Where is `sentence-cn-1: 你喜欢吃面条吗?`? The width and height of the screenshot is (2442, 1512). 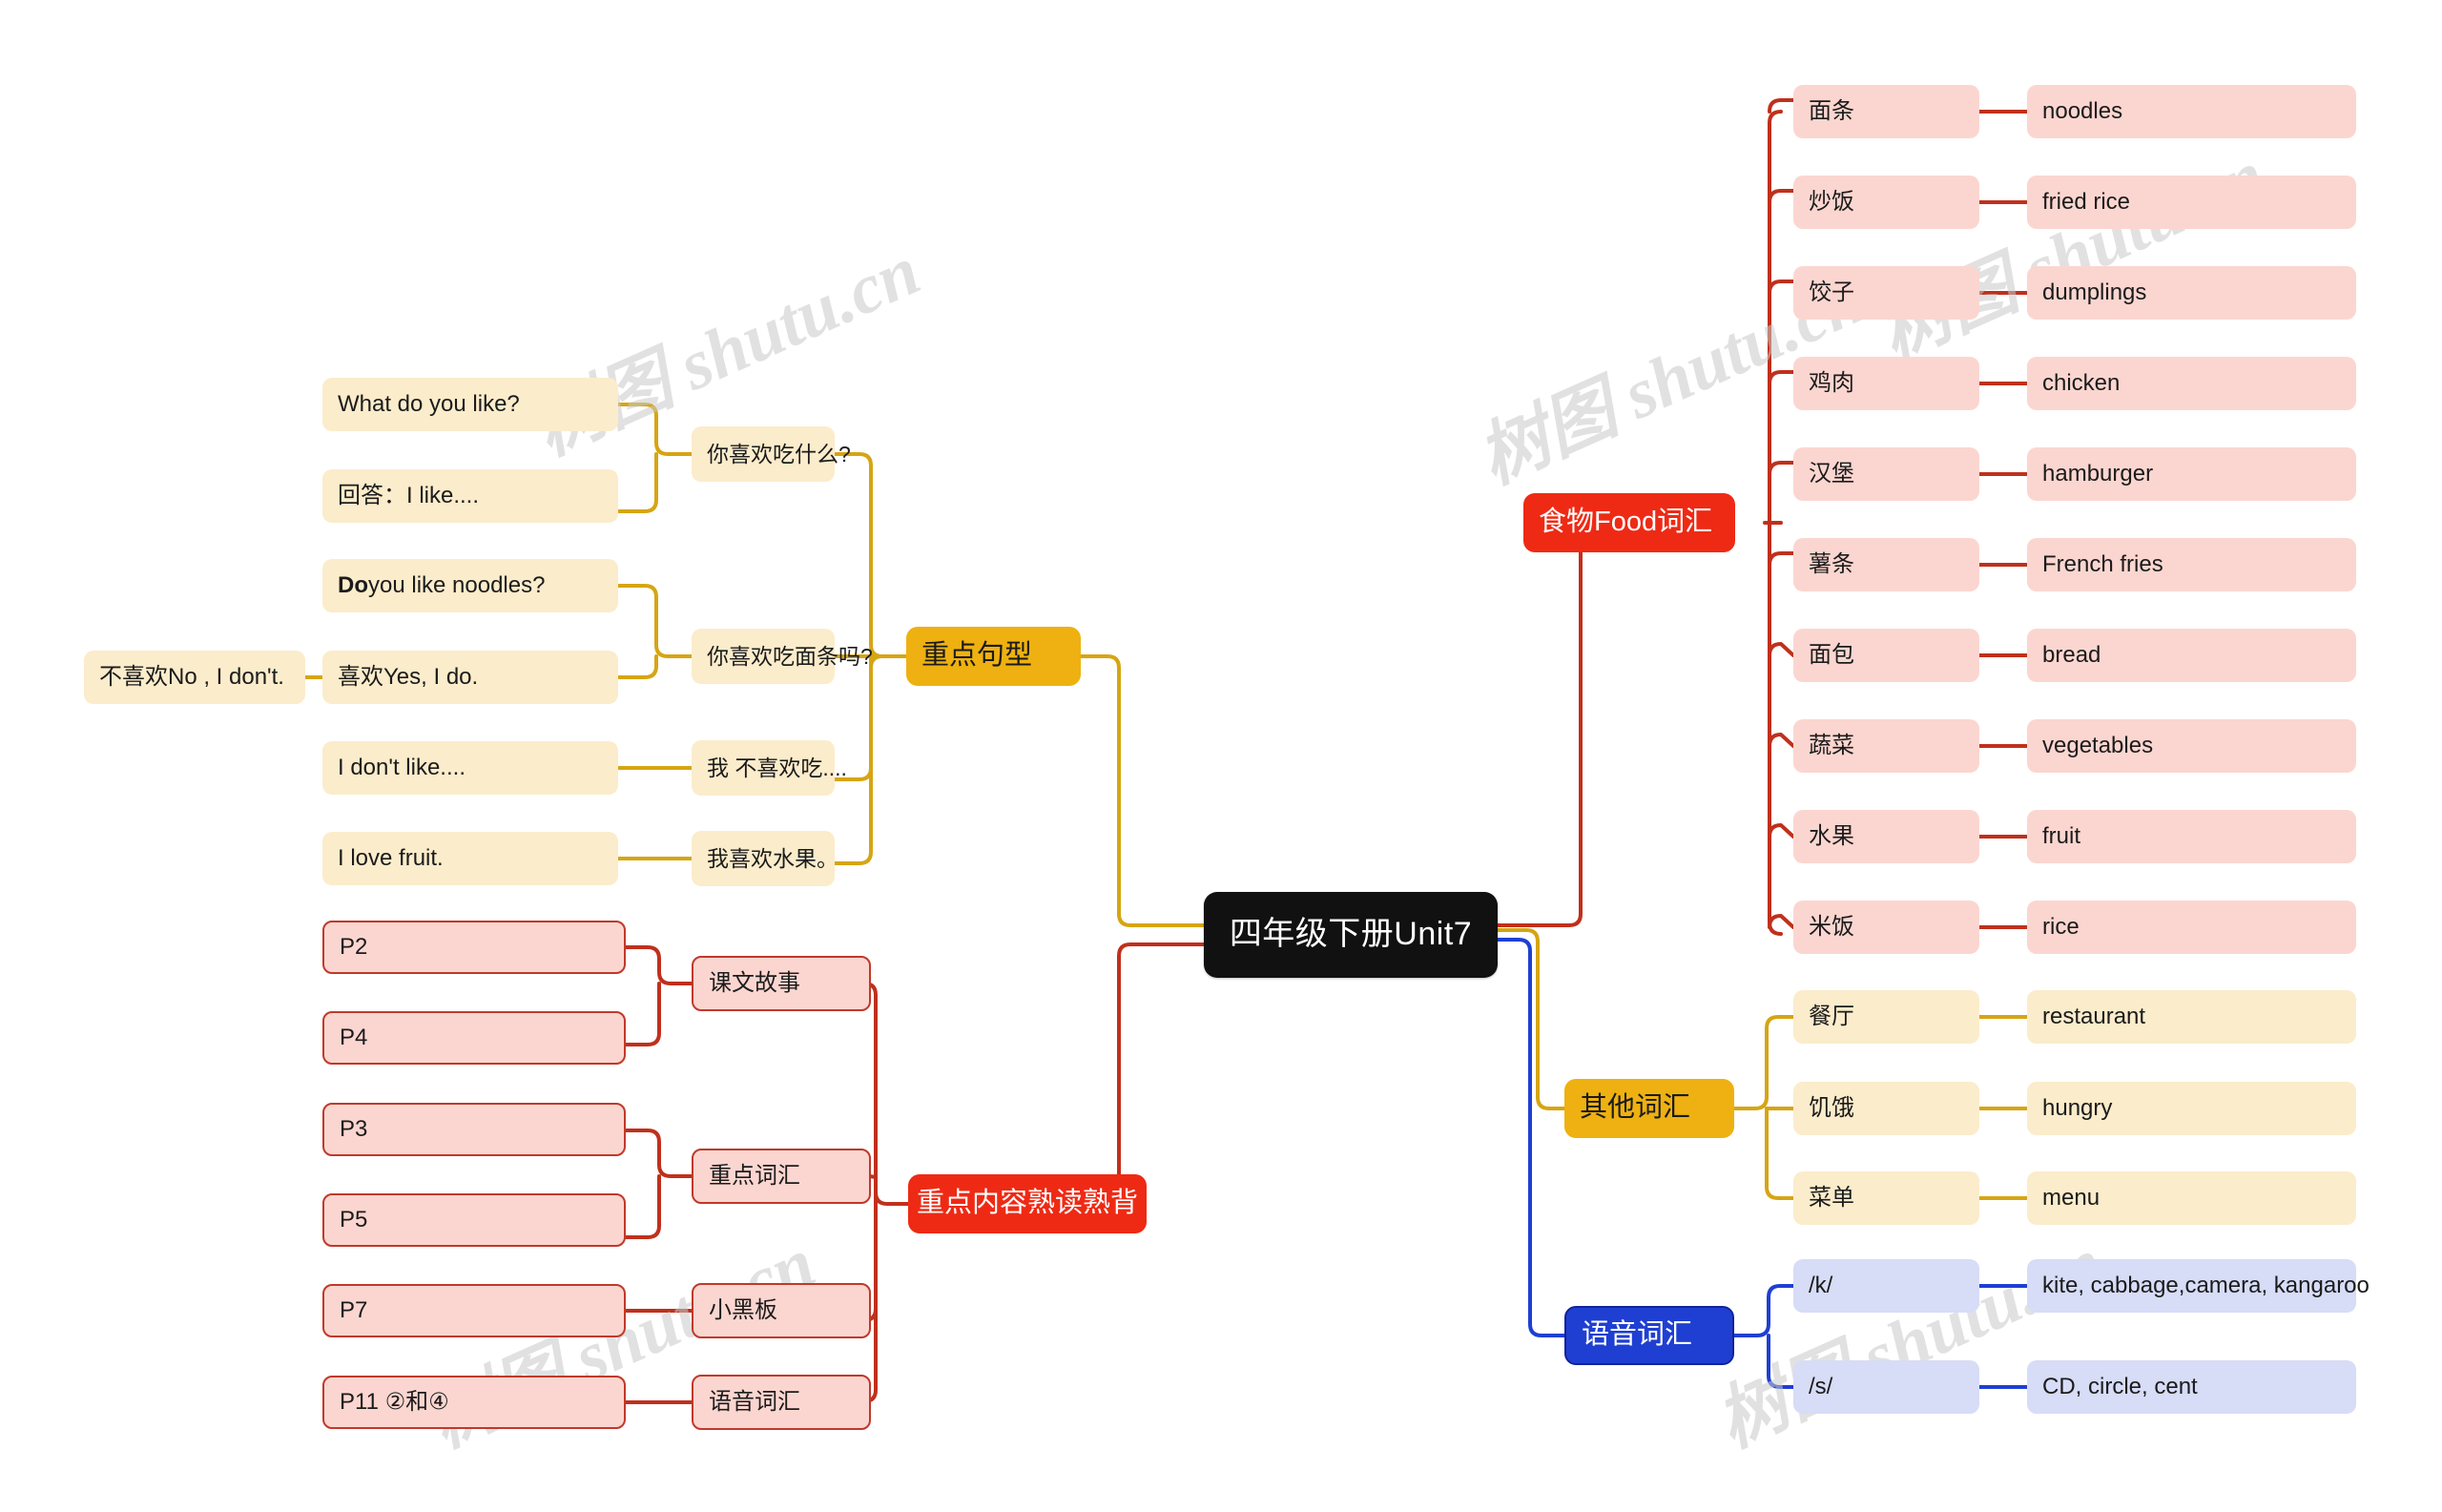
sentence-cn-1: 你喜欢吃面条吗? is located at coordinates (782, 656).